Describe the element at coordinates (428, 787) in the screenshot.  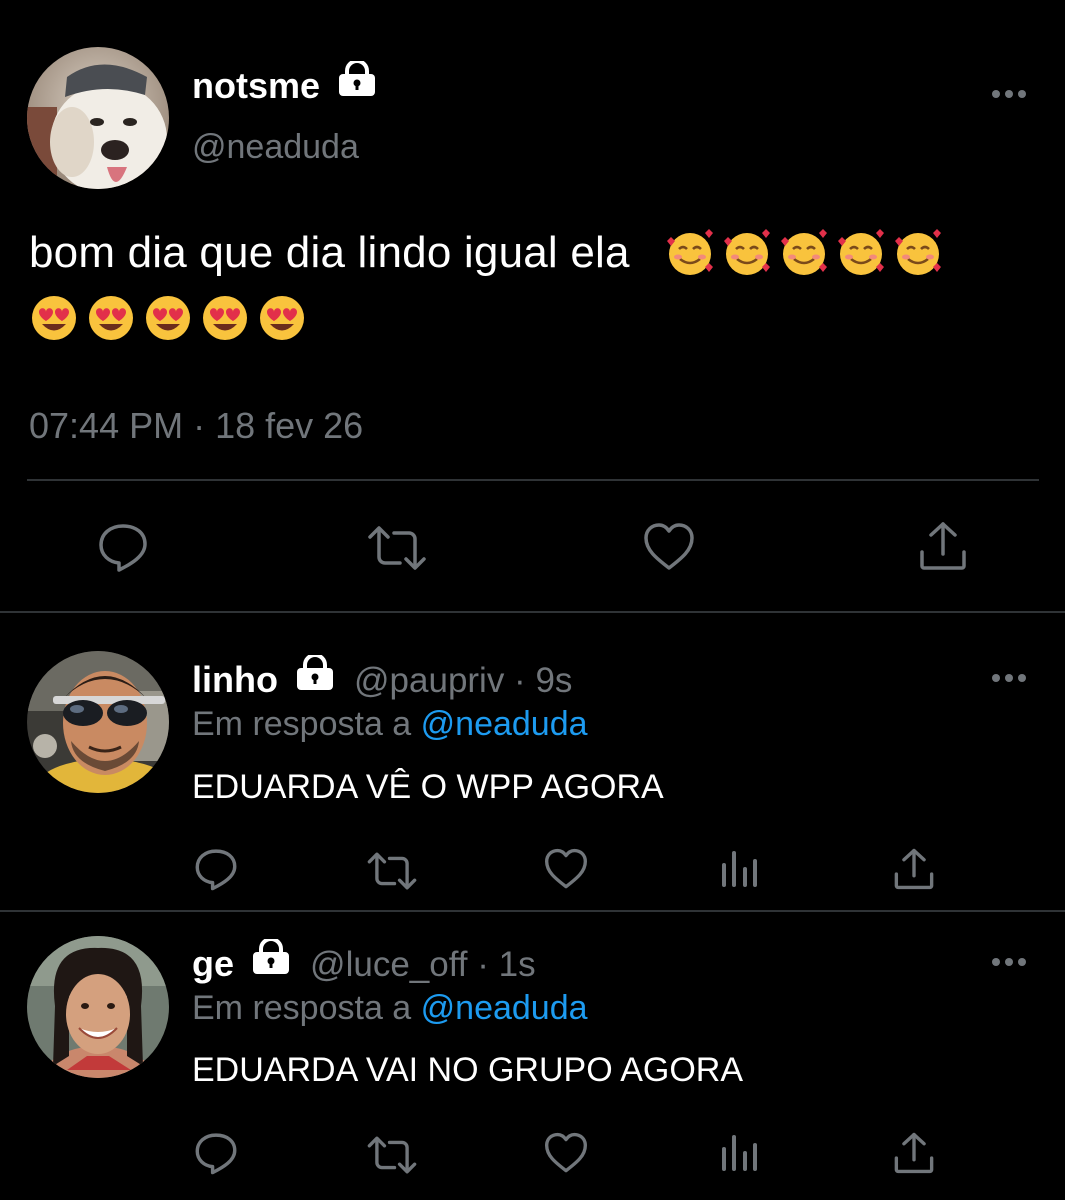
I see `tweet-text: EDUARDA VÊ O WPP AGORA` at that location.